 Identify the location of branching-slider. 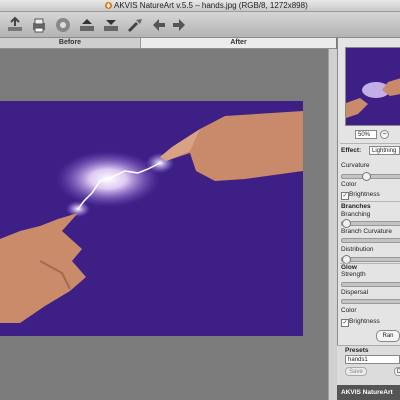
(370, 223).